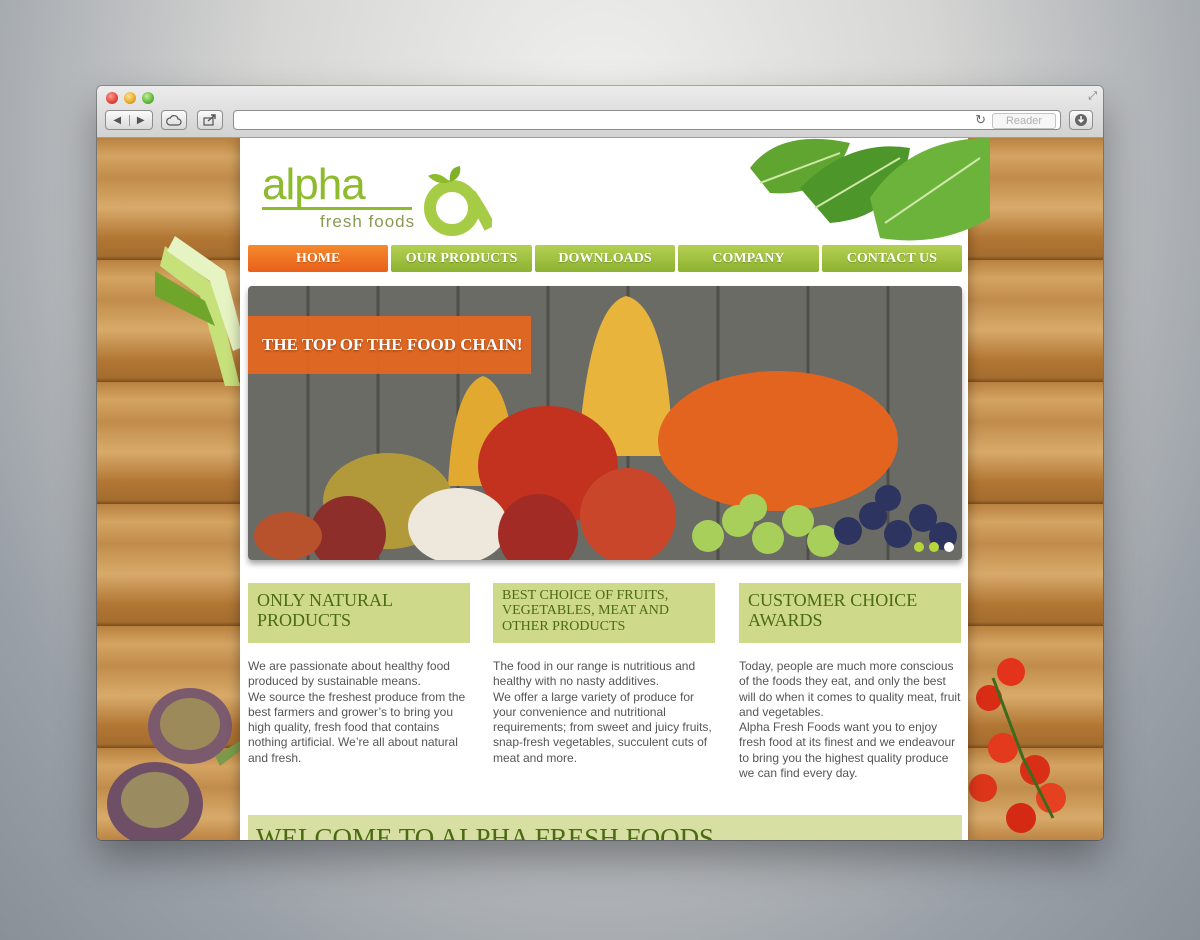 This screenshot has width=1200, height=940. Describe the element at coordinates (112, 98) in the screenshot. I see `close-window-button` at that location.